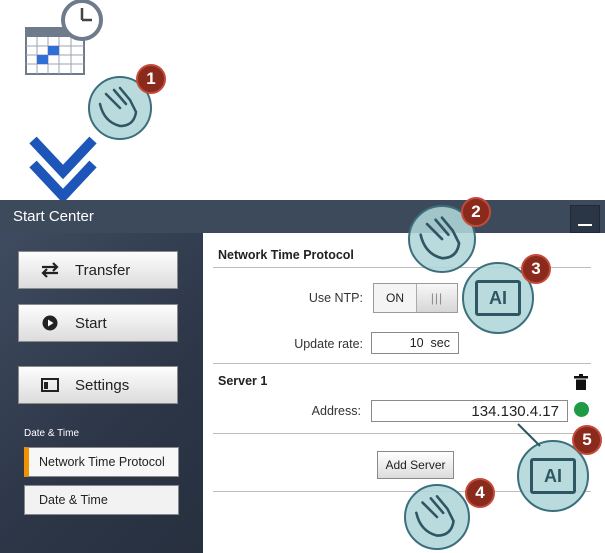  I want to click on trash-icon, so click(581, 384).